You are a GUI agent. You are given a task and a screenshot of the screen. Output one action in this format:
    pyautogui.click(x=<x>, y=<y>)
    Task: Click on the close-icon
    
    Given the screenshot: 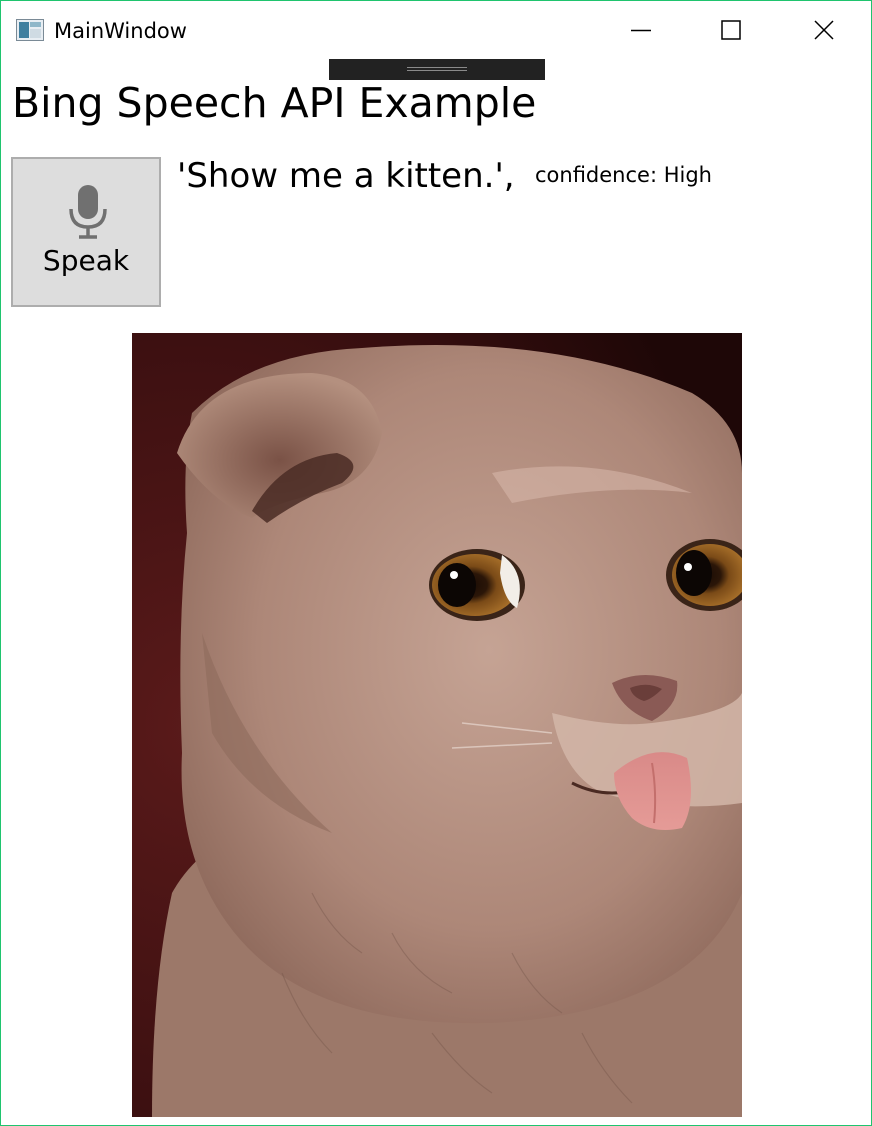 What is the action you would take?
    pyautogui.click(x=824, y=30)
    